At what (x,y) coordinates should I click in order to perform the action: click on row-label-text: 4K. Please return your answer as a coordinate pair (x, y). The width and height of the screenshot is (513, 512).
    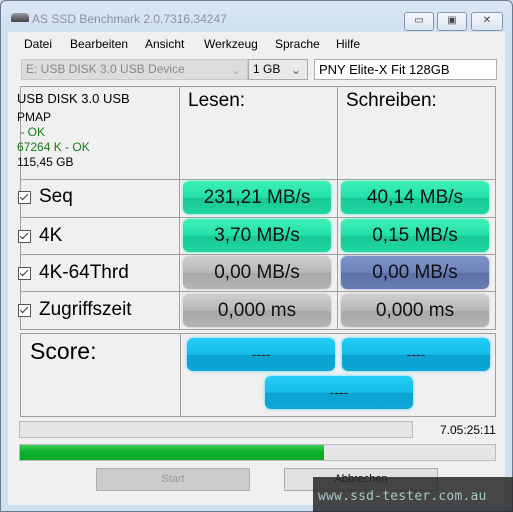
    Looking at the image, I should click on (51, 235).